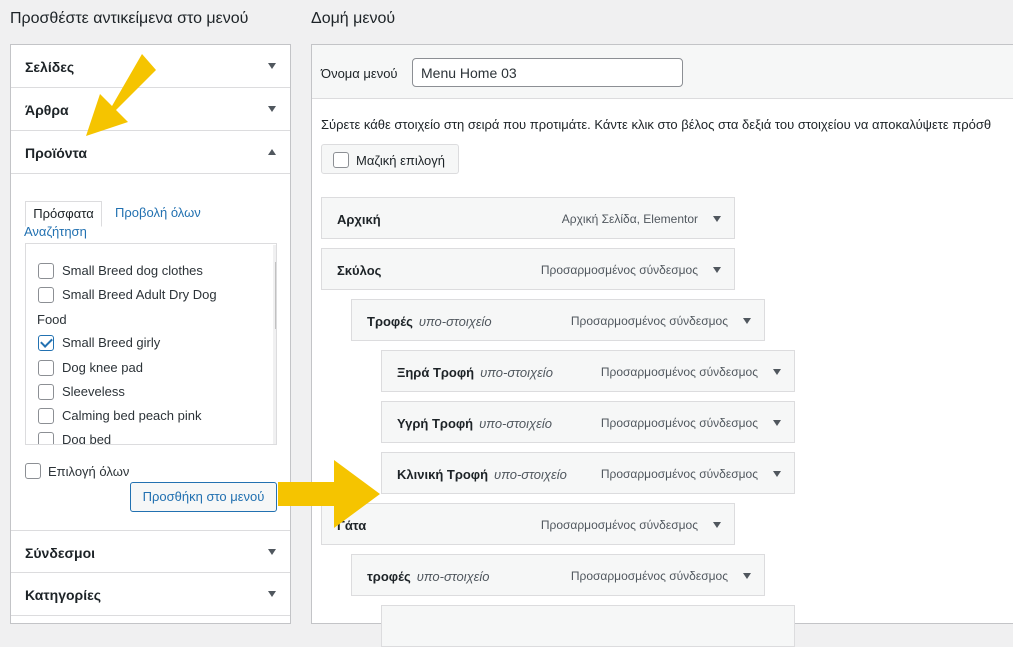 This screenshot has width=1013, height=647. What do you see at coordinates (629, 219) in the screenshot?
I see `menu-item-type: Αρχική Σελίδα, Elementor` at bounding box center [629, 219].